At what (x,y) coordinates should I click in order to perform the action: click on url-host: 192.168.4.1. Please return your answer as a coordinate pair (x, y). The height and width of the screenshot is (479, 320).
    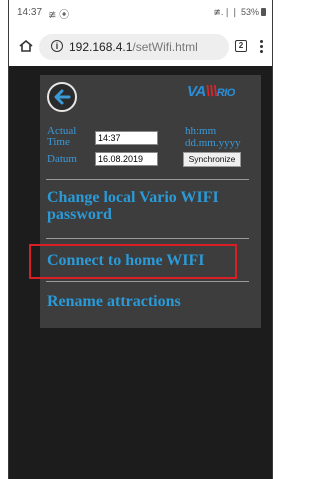
    Looking at the image, I should click on (101, 47).